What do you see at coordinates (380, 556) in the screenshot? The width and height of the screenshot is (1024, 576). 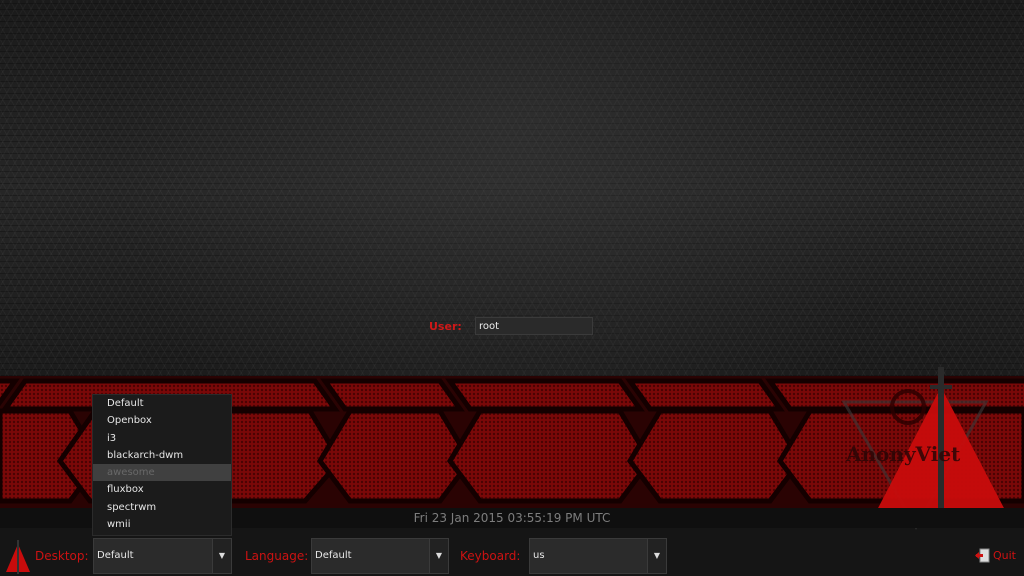 I see `language-select: Default ▼` at bounding box center [380, 556].